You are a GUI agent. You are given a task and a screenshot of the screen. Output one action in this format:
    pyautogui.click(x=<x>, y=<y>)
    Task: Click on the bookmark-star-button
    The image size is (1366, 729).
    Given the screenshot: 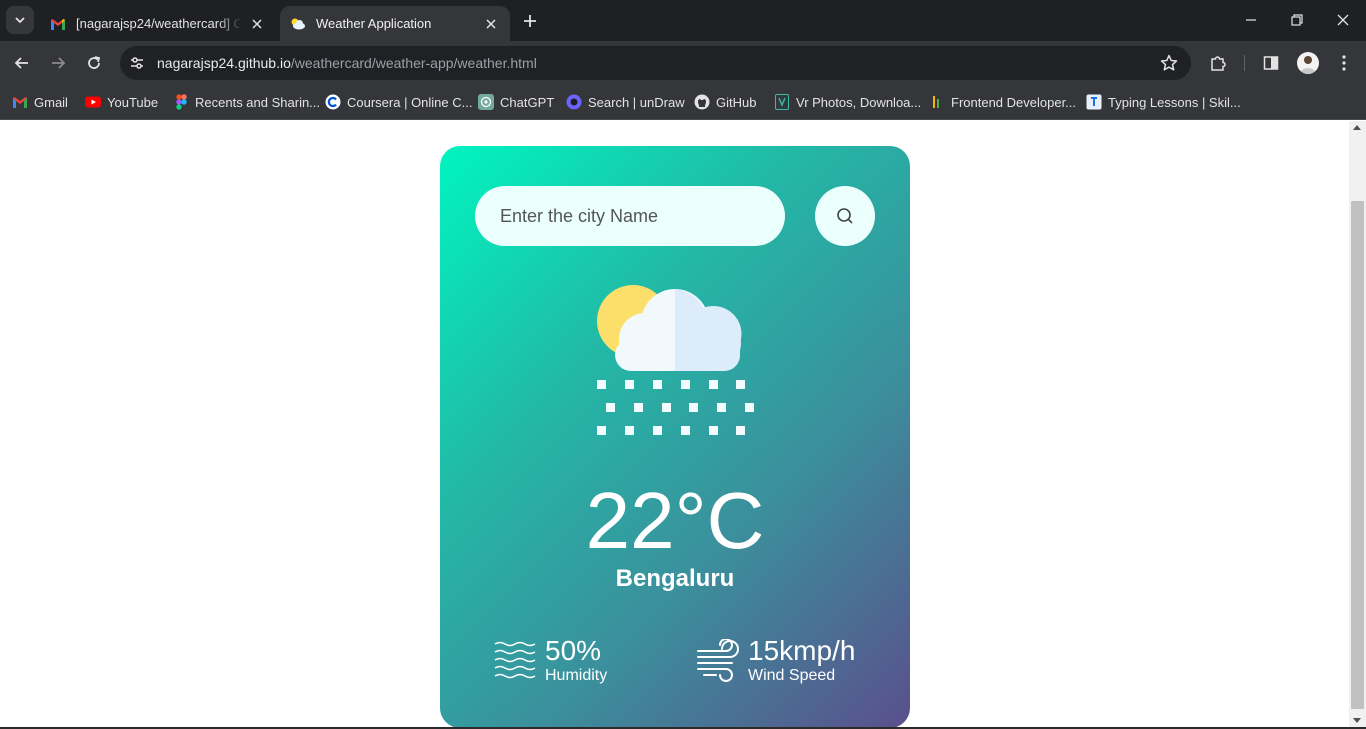 What is the action you would take?
    pyautogui.click(x=1169, y=63)
    